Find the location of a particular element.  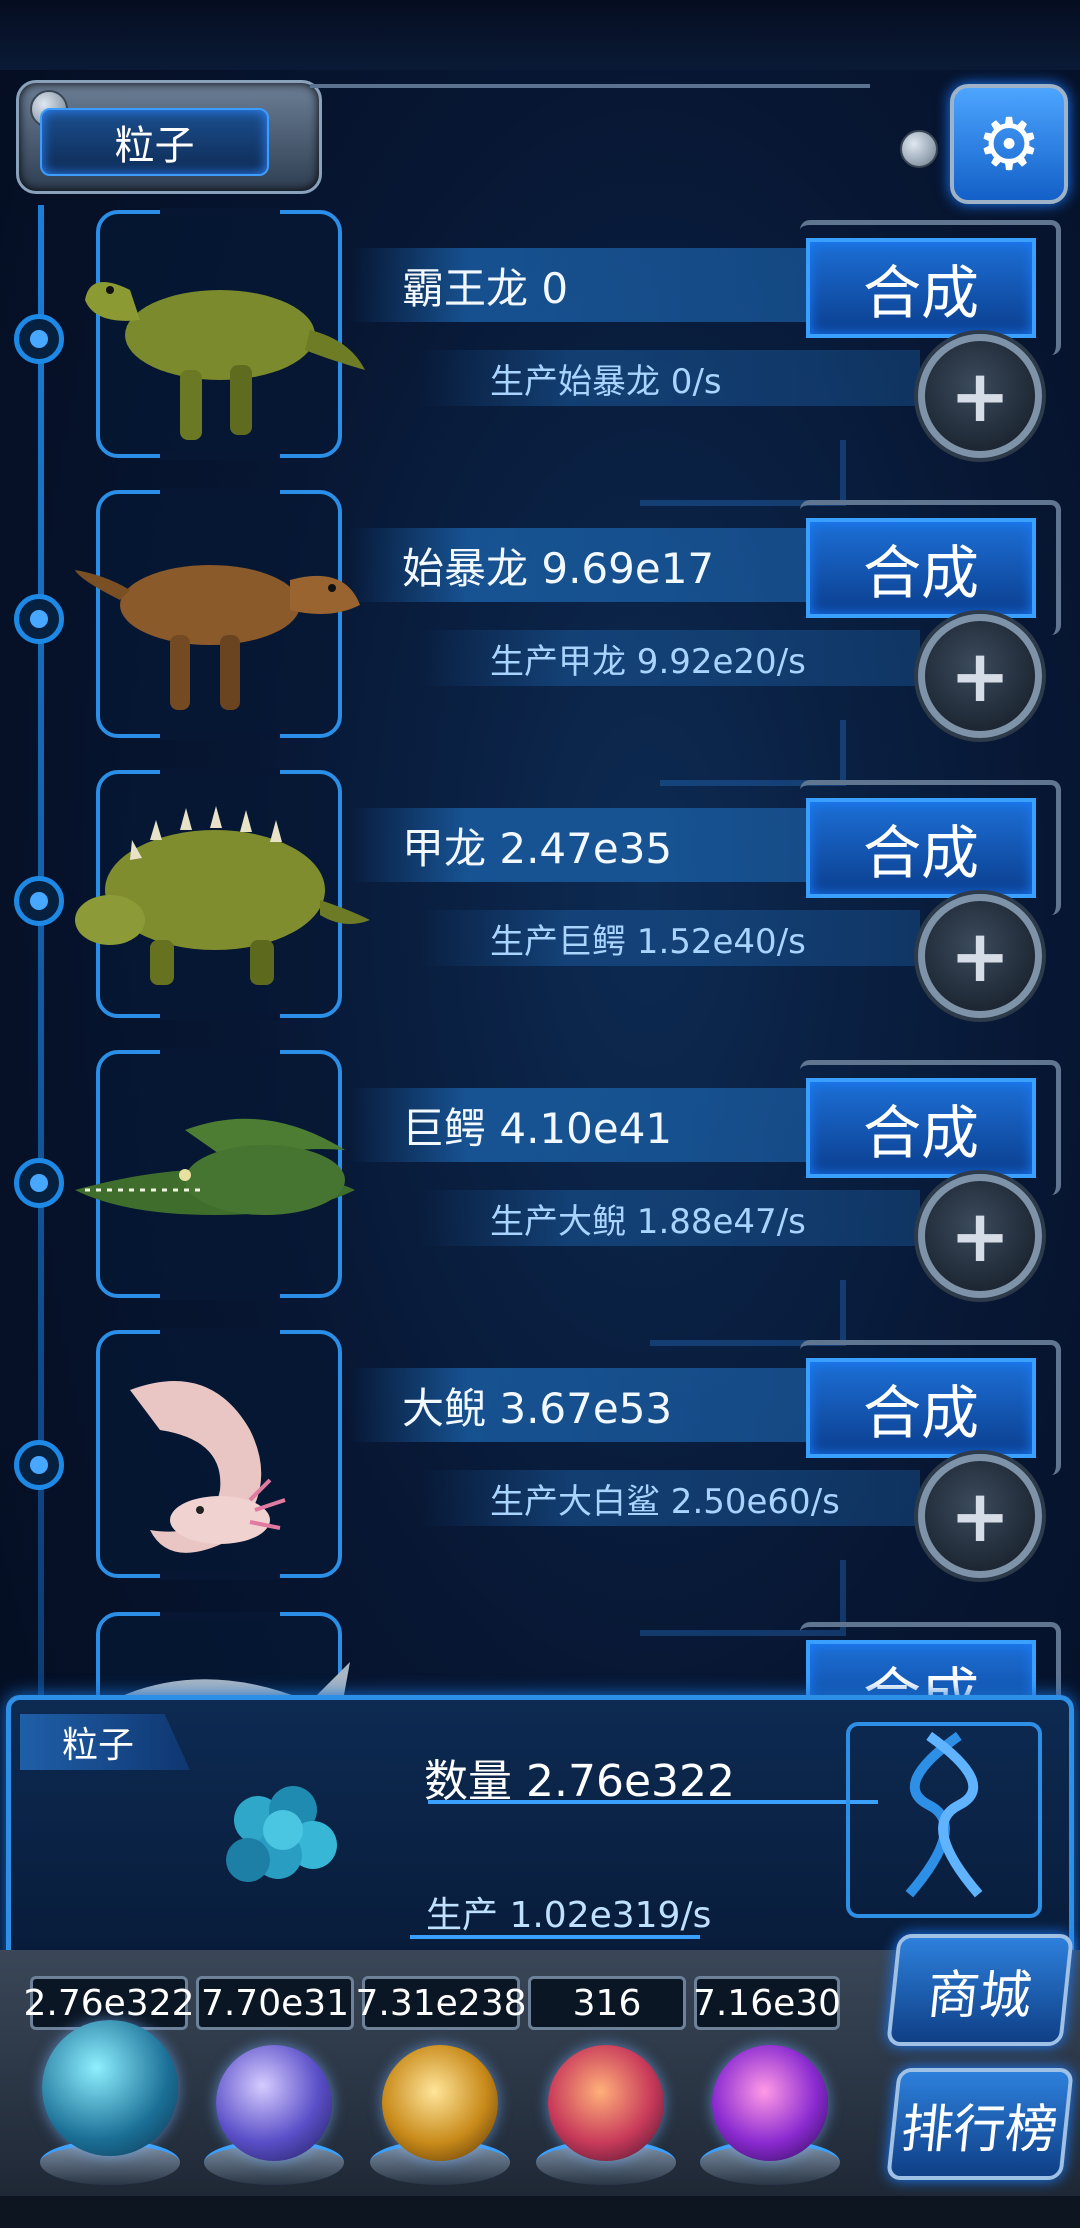

shop-button: 商城 is located at coordinates (980, 1990).